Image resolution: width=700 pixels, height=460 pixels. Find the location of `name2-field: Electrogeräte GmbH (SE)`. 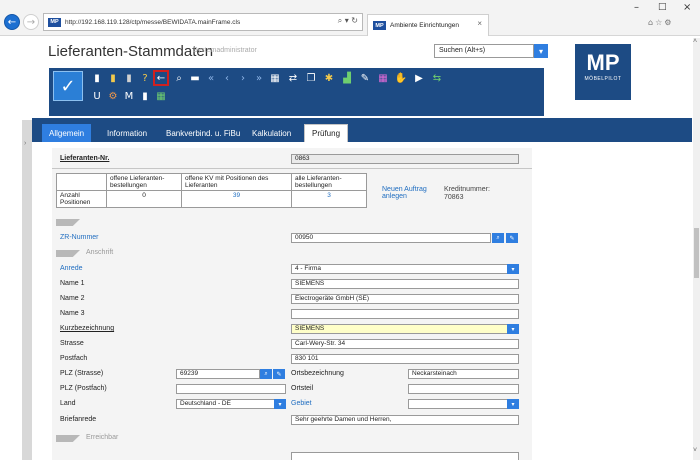

name2-field: Electrogeräte GmbH (SE) is located at coordinates (405, 299).